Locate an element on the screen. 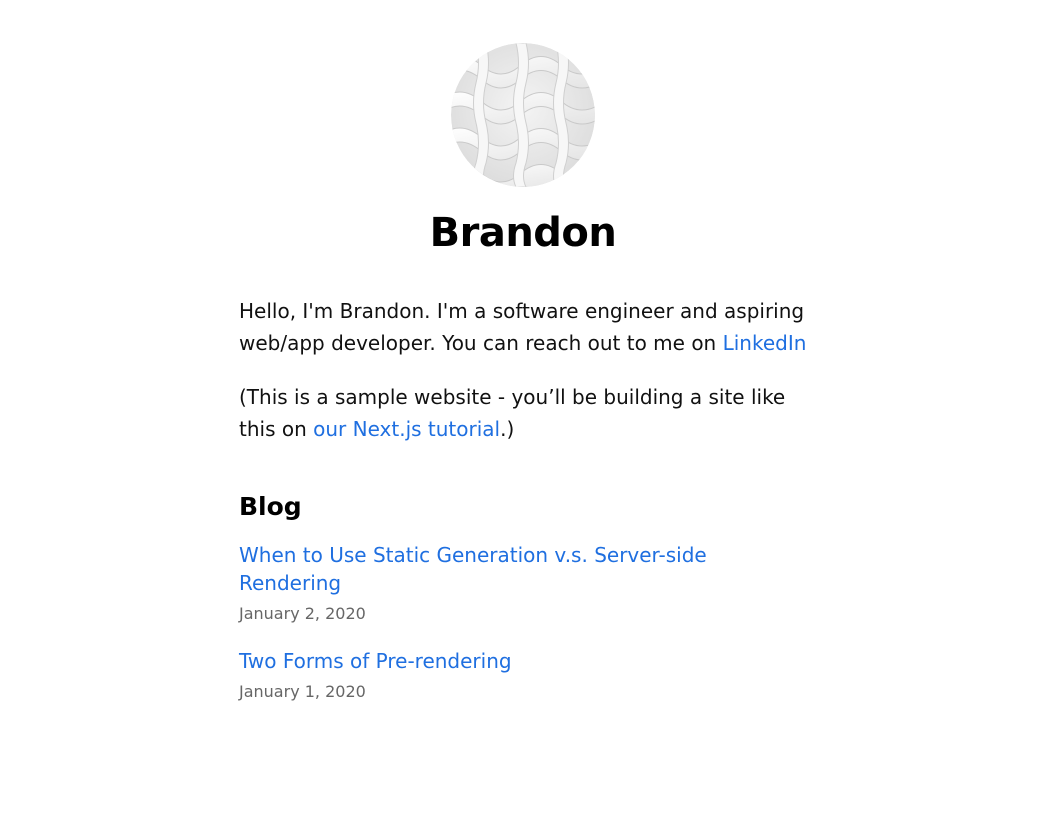 The width and height of the screenshot is (1046, 816). post-title-link: Two Forms of Pre-rendering is located at coordinates (375, 661).